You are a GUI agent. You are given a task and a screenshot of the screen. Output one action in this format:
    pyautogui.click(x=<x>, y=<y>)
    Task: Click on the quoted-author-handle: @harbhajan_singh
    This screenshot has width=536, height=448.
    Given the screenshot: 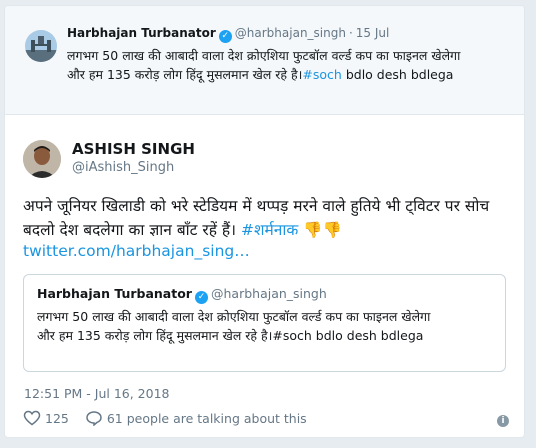 What is the action you would take?
    pyautogui.click(x=269, y=293)
    